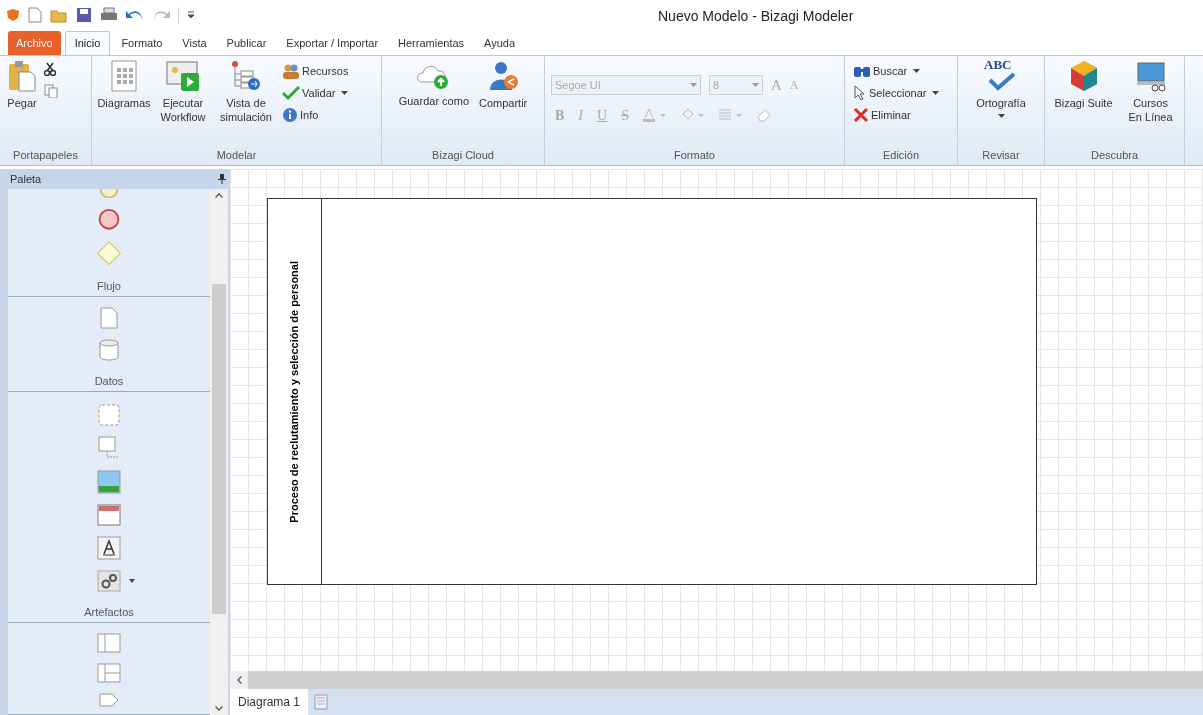  What do you see at coordinates (756, 16) in the screenshot?
I see `window-title: Nuevo Modelo - Bizagi Modeler` at bounding box center [756, 16].